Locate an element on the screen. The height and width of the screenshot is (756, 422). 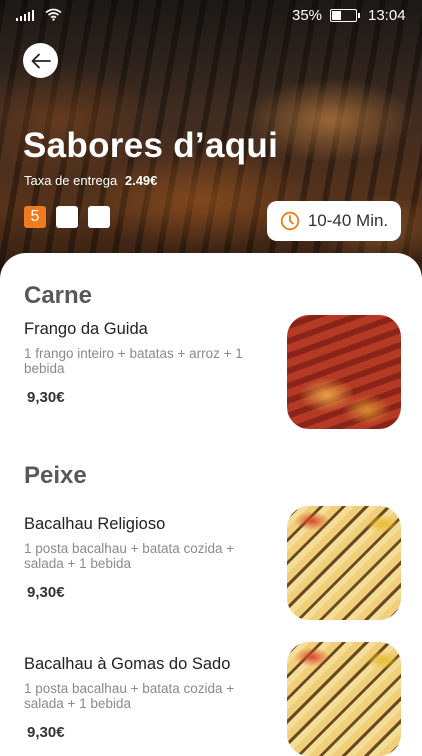
delivery-fee: Taxa de entrega 2.49€ is located at coordinates (90, 180).